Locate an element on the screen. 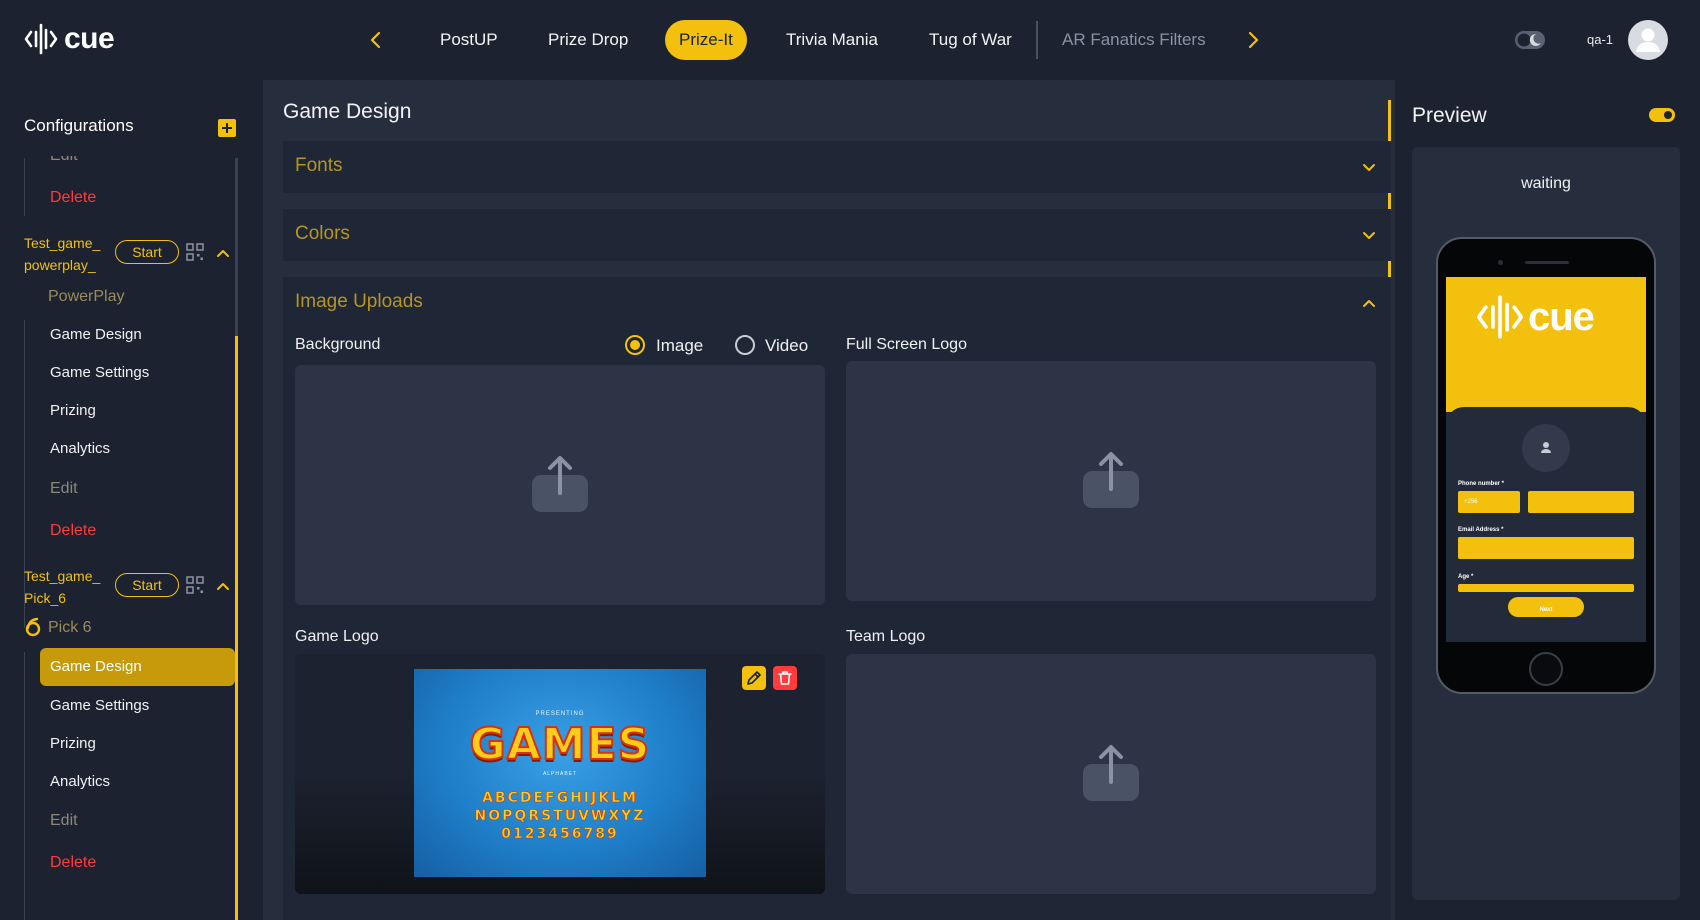 Image resolution: width=1700 pixels, height=920 pixels. chevron-right-icon is located at coordinates (1253, 40).